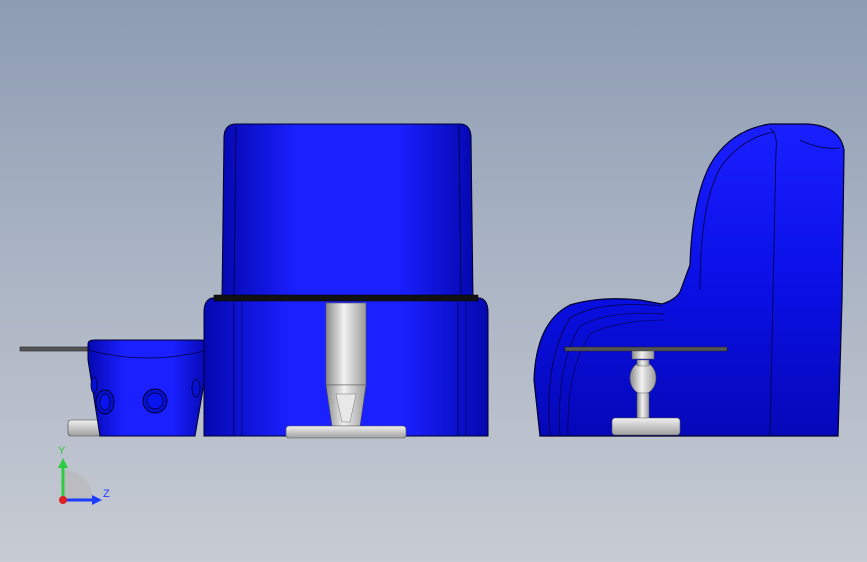  I want to click on triad-arc, so click(78, 485).